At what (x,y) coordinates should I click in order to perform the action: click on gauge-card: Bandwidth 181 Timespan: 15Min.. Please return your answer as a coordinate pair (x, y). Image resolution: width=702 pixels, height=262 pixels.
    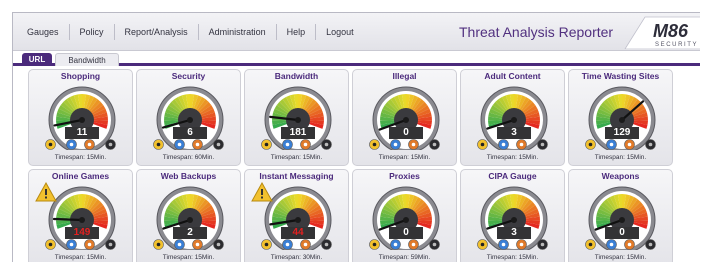
    Looking at the image, I should click on (296, 117).